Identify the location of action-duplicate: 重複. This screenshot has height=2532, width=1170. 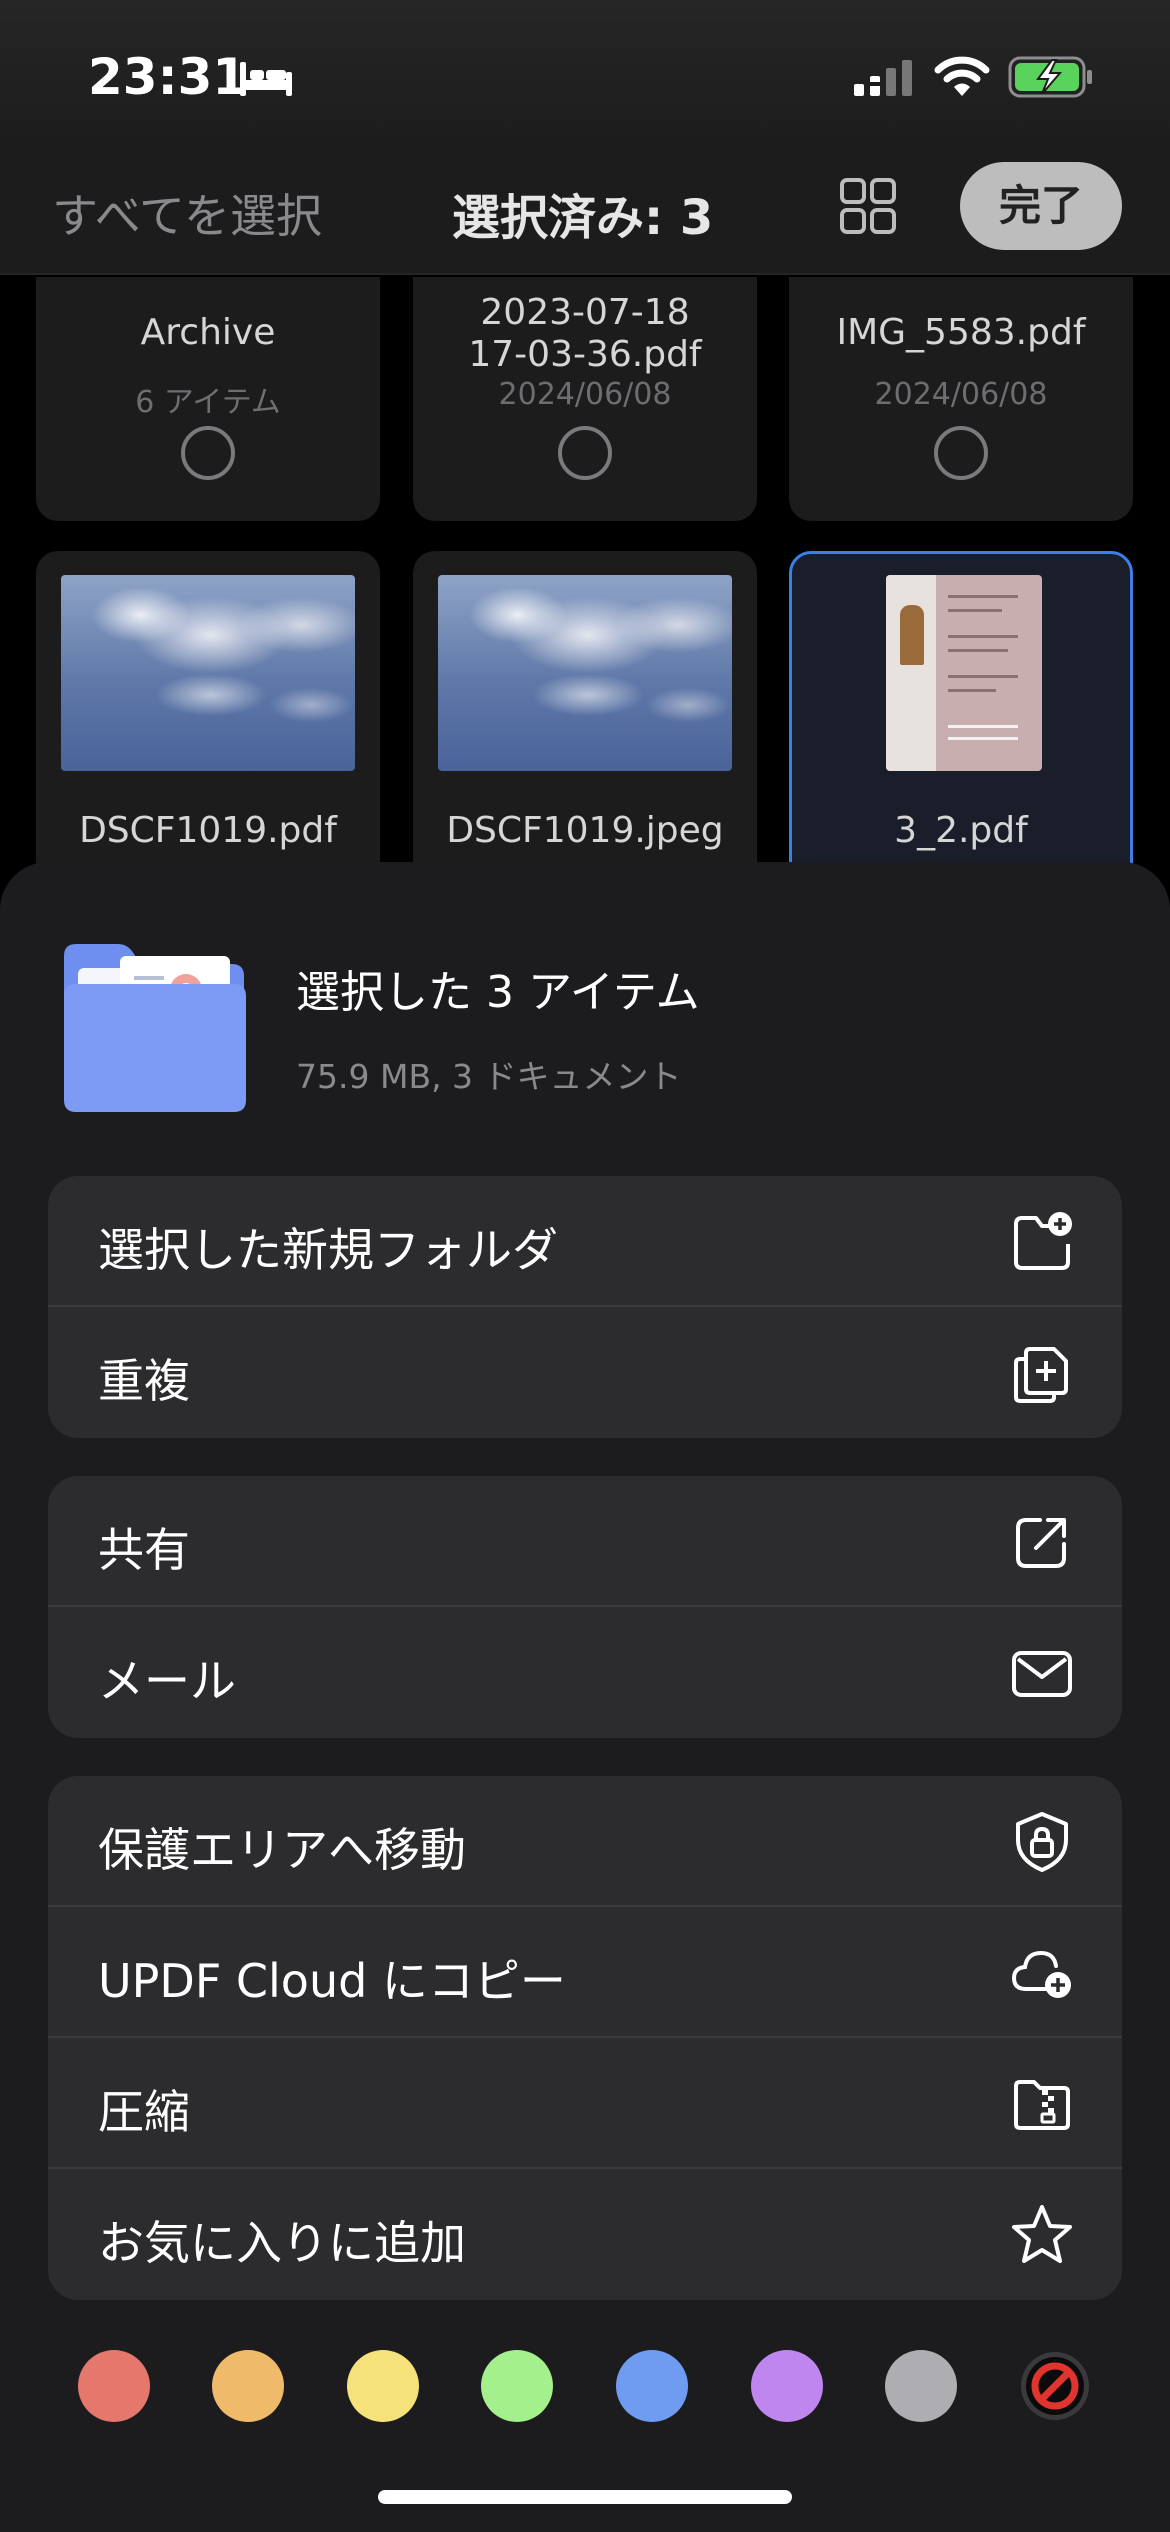
(585, 1372).